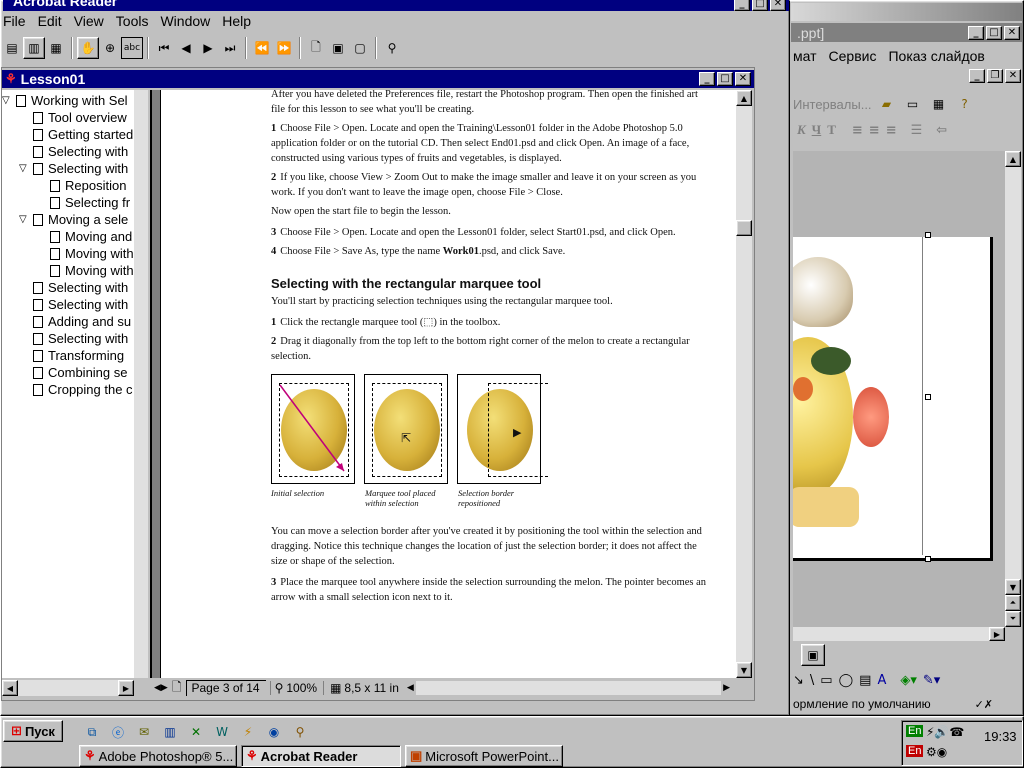  What do you see at coordinates (917, 130) in the screenshot?
I see `bullets-icon: ☰` at bounding box center [917, 130].